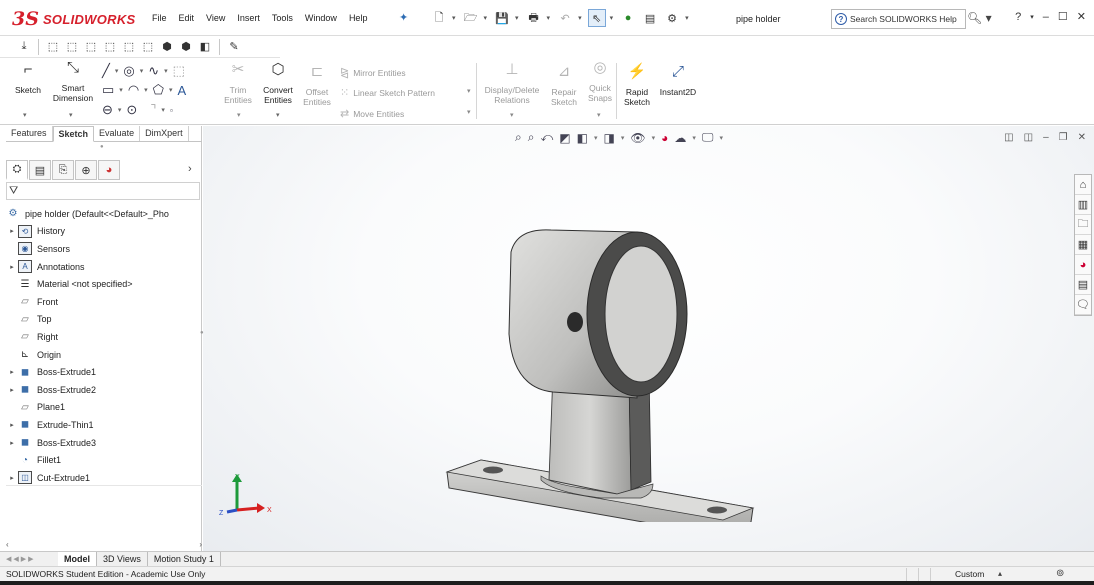  What do you see at coordinates (358, 18) in the screenshot?
I see `menu-help: Help` at bounding box center [358, 18].